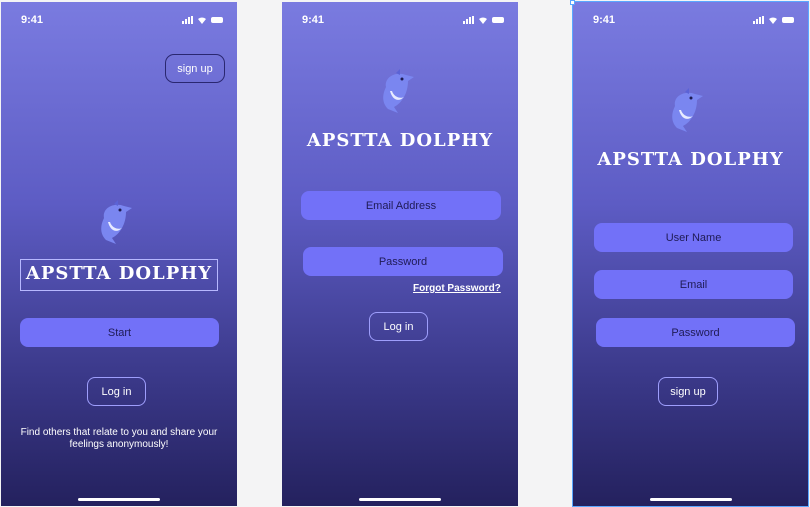  What do you see at coordinates (457, 288) in the screenshot?
I see `forgot-password-link: Forgot Password?` at bounding box center [457, 288].